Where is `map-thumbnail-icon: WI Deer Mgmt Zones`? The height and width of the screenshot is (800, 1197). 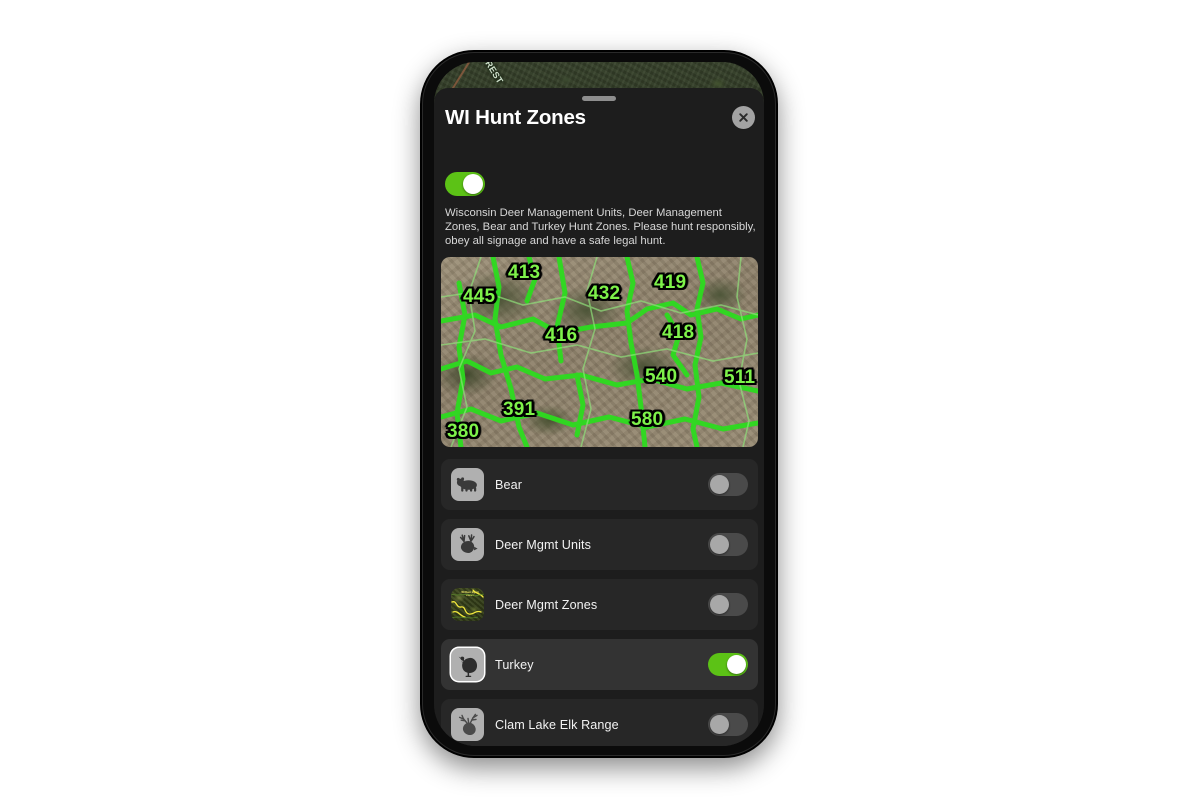 map-thumbnail-icon: WI Deer Mgmt Zones is located at coordinates (467, 604).